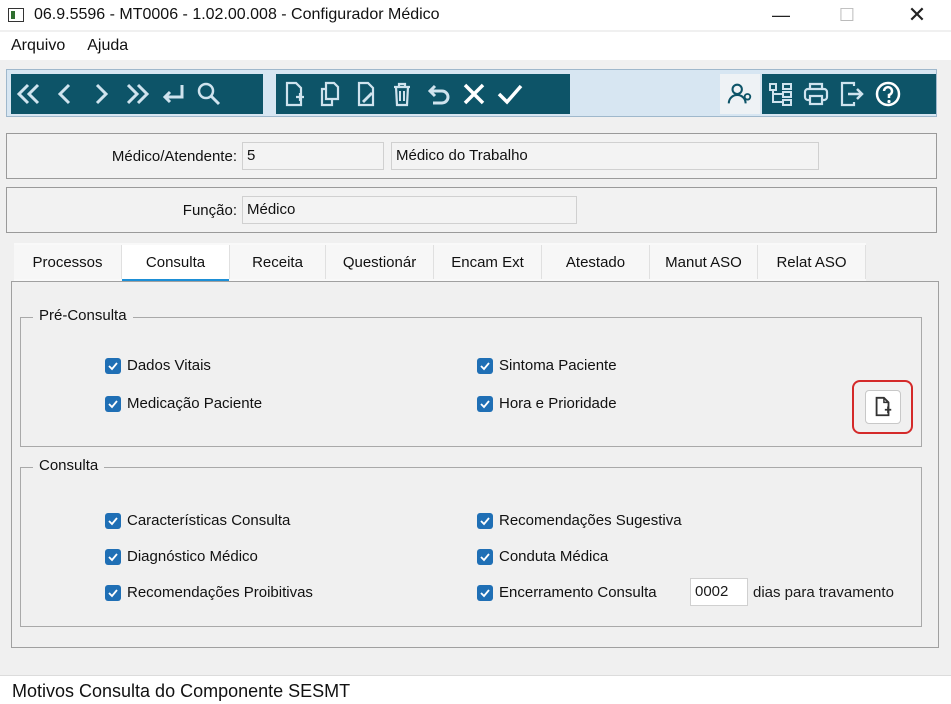 The height and width of the screenshot is (704, 951). I want to click on new-document-icon, so click(883, 406).